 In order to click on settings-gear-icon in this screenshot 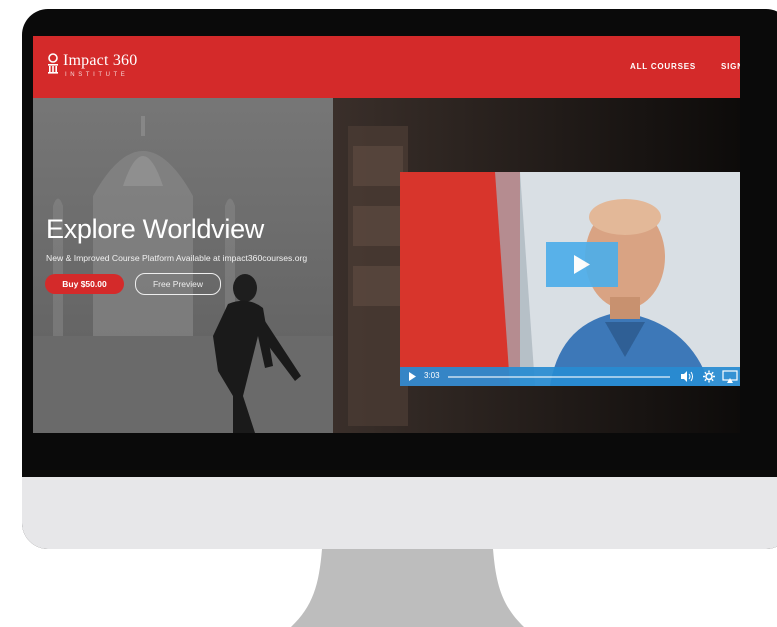, I will do `click(709, 376)`.